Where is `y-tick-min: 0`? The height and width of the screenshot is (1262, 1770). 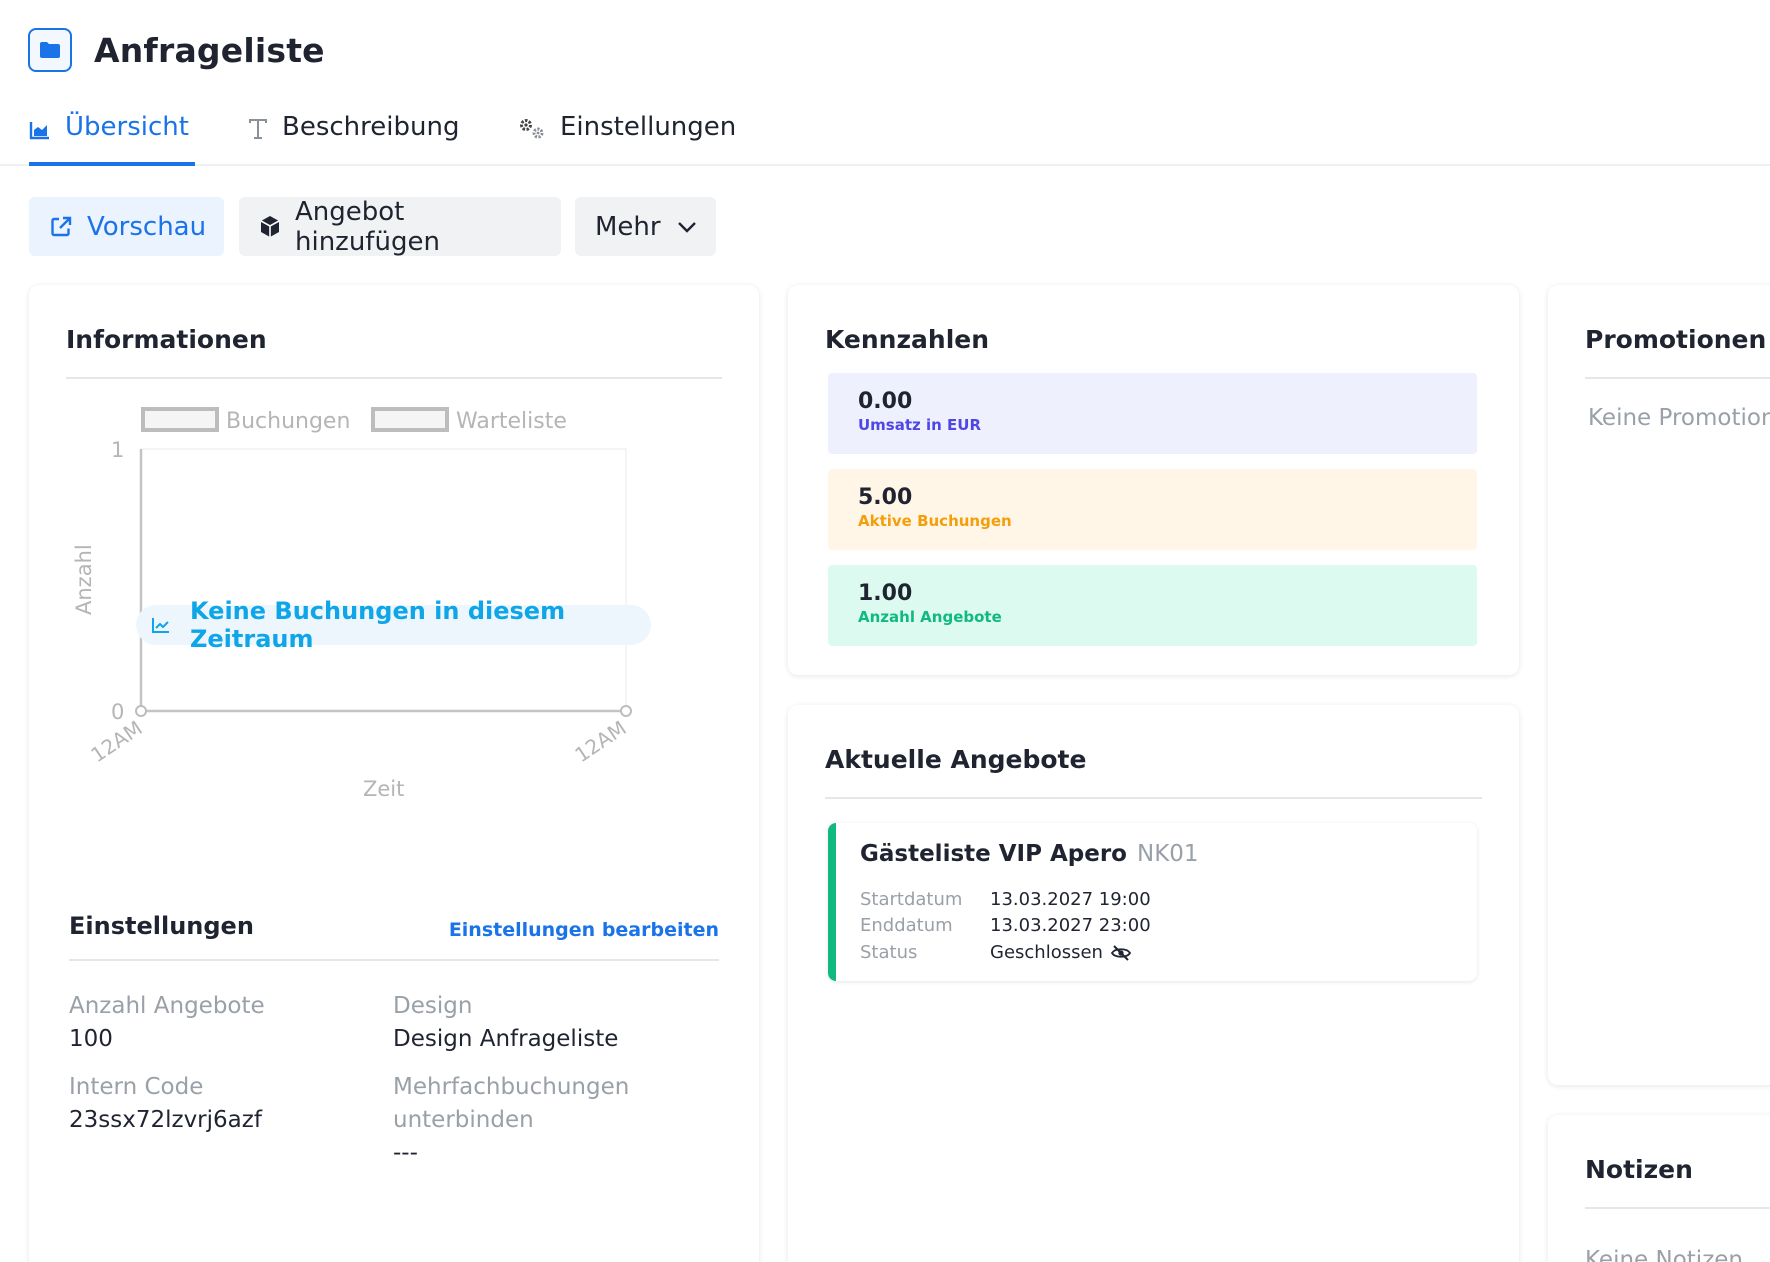
y-tick-min: 0 is located at coordinates (117, 712).